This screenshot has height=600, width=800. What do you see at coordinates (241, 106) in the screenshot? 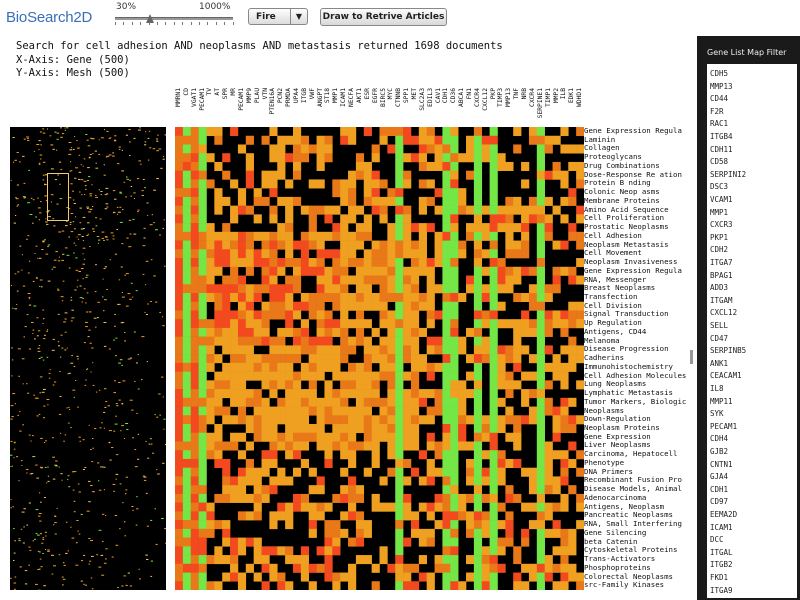
I see `column-label: PECAM1` at bounding box center [241, 106].